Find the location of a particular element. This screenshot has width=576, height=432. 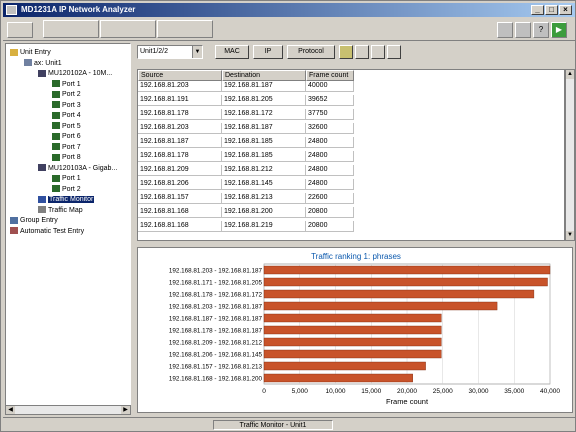

tree-item-label: Port 3 is located at coordinates (71, 105).